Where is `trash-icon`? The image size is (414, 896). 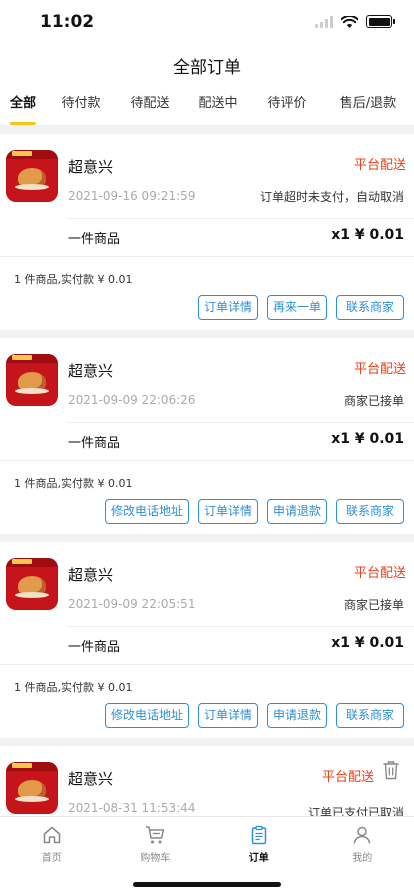 trash-icon is located at coordinates (391, 770).